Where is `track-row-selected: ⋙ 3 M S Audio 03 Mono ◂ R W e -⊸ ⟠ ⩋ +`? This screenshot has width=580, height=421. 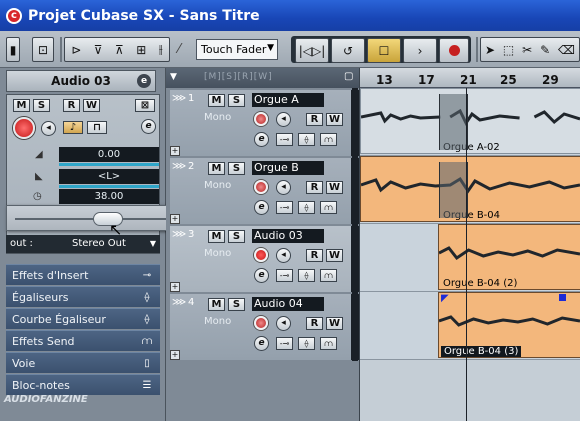 track-row-selected: ⋙ 3 M S Audio 03 Mono ◂ R W e -⊸ ⟠ ⩋ + is located at coordinates (265, 259).